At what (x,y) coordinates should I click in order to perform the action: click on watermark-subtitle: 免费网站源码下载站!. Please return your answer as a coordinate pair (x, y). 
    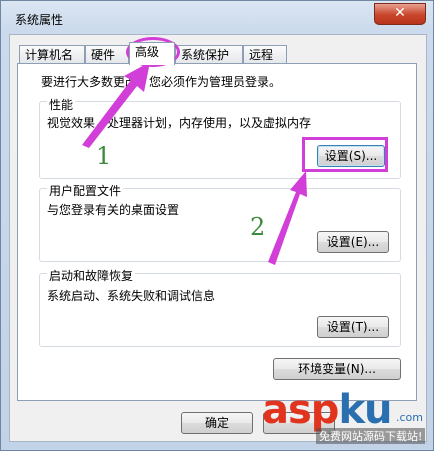
    Looking at the image, I should click on (371, 436).